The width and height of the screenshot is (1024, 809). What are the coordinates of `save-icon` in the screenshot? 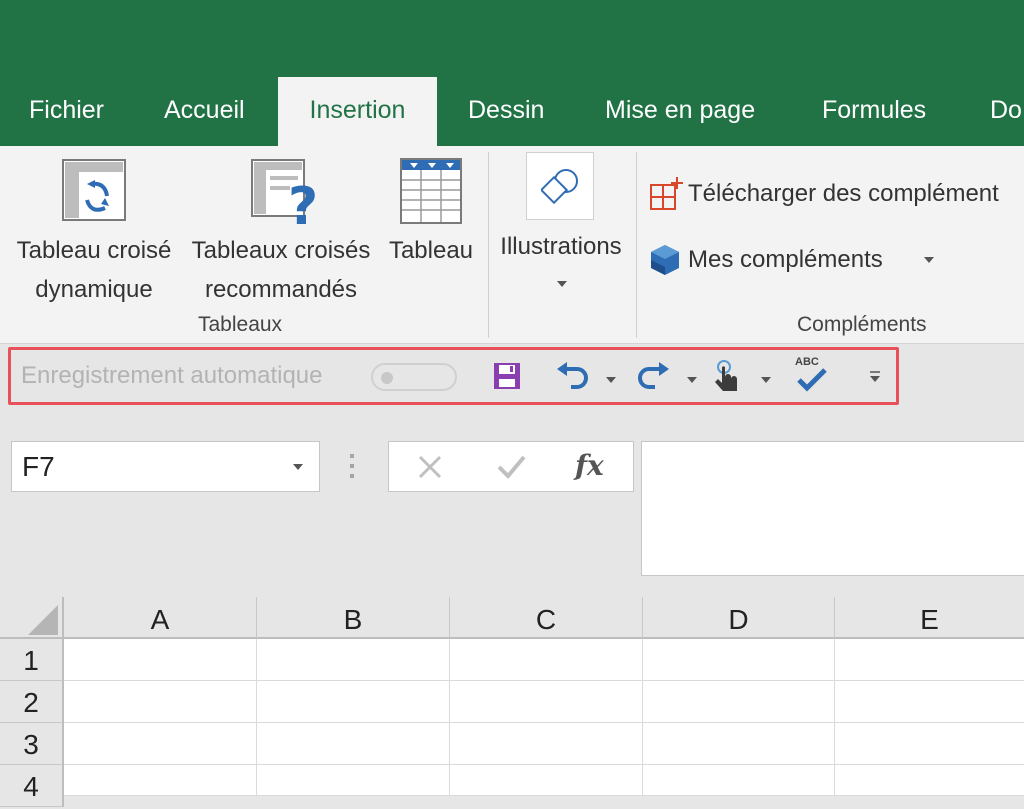 It's located at (507, 376).